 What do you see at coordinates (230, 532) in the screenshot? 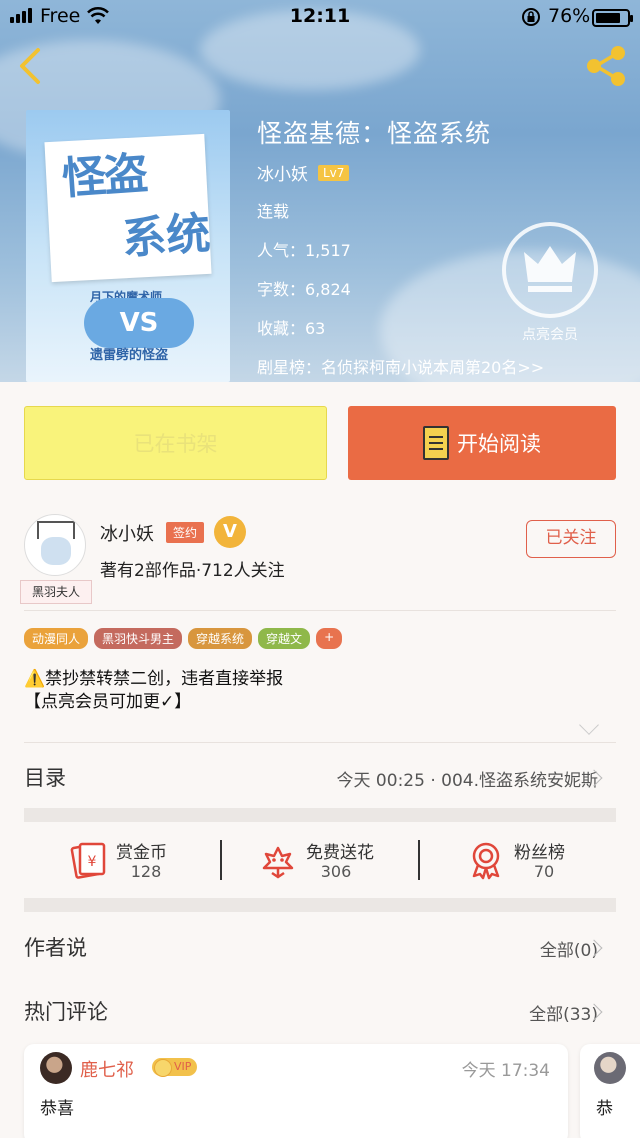
I see `verified-badge-icon: V` at bounding box center [230, 532].